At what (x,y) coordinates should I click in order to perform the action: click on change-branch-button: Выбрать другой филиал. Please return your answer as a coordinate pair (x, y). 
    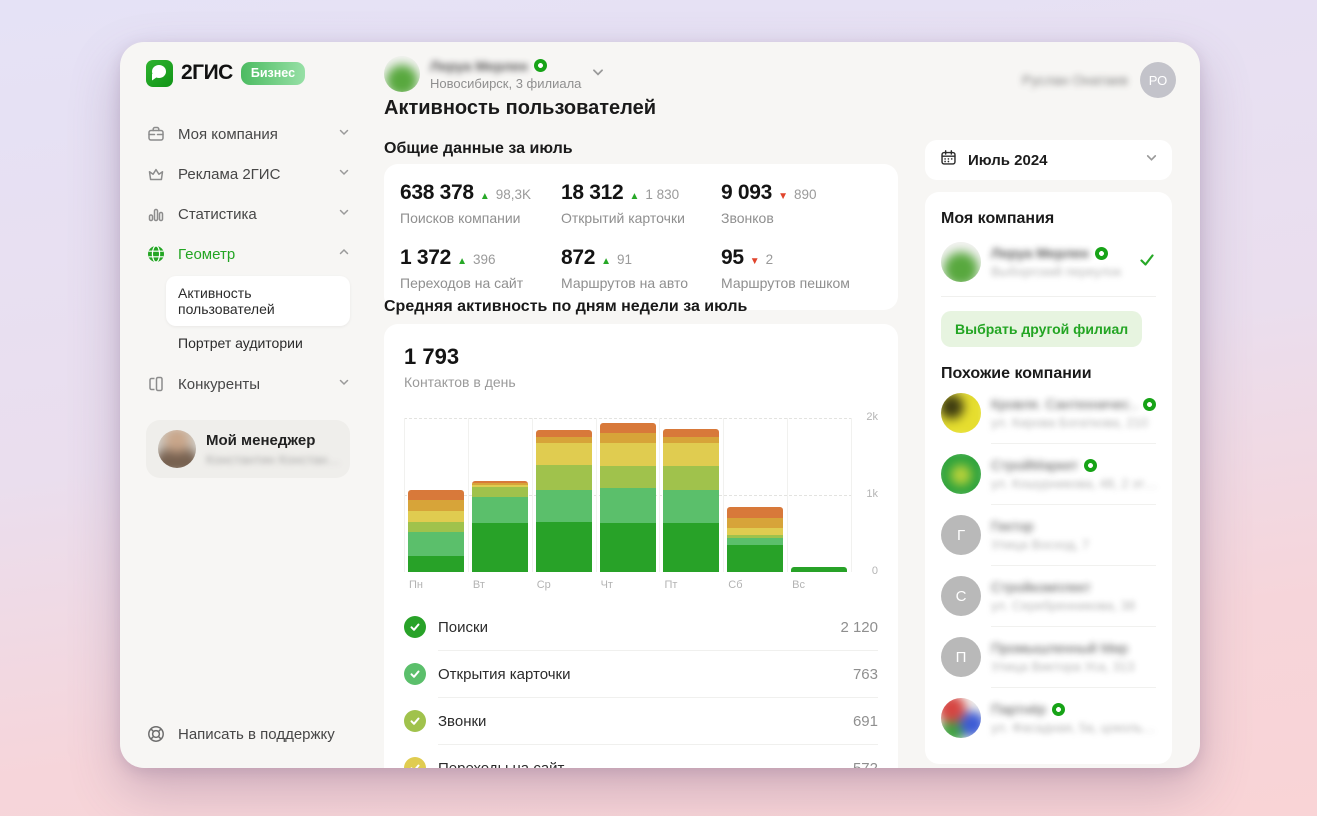
    Looking at the image, I should click on (1042, 329).